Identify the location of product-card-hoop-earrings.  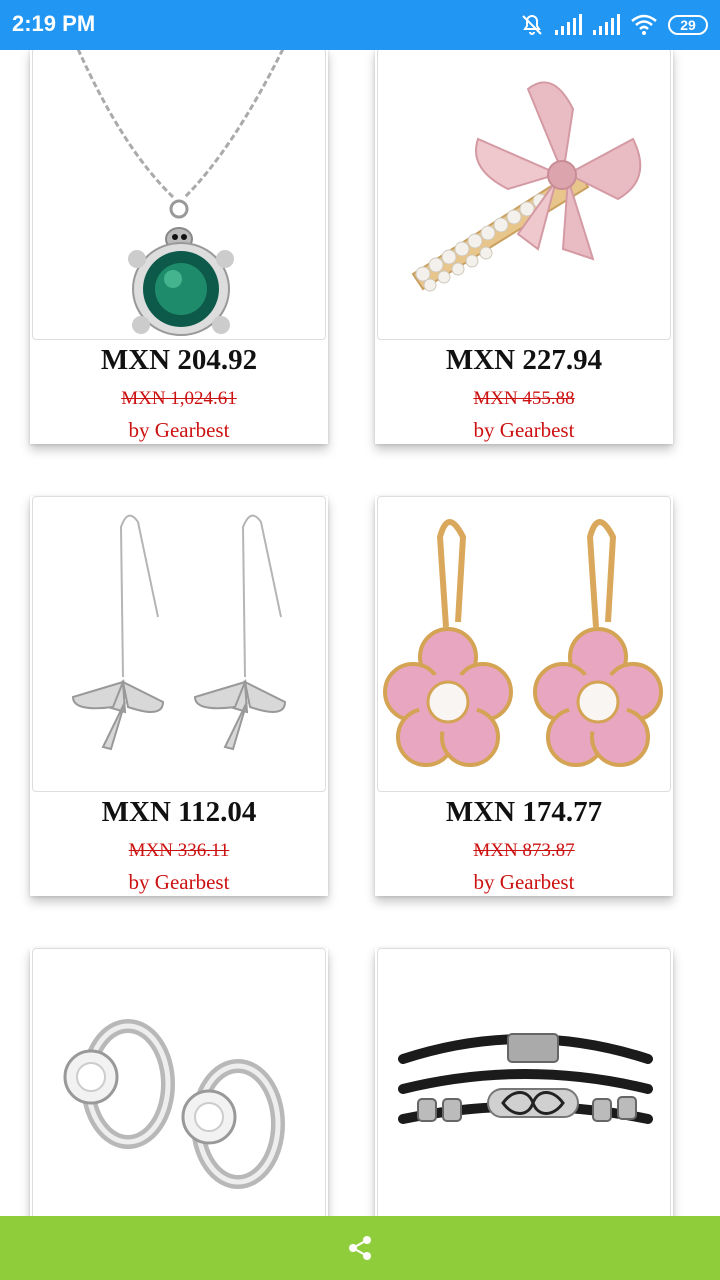
(179, 1082).